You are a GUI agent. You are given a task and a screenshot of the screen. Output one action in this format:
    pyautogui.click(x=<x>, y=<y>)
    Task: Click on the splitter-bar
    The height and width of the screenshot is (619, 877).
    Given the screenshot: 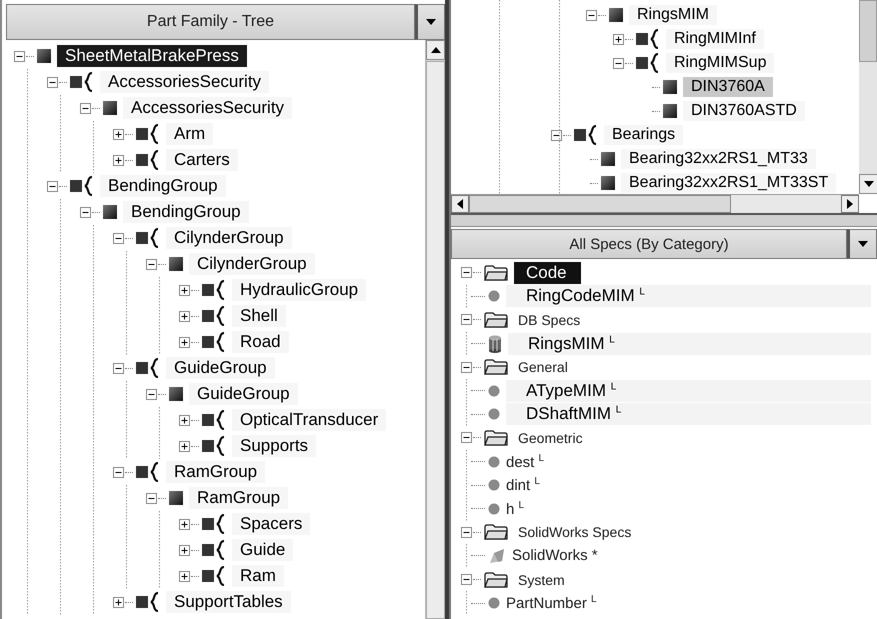 What is the action you would take?
    pyautogui.click(x=664, y=220)
    